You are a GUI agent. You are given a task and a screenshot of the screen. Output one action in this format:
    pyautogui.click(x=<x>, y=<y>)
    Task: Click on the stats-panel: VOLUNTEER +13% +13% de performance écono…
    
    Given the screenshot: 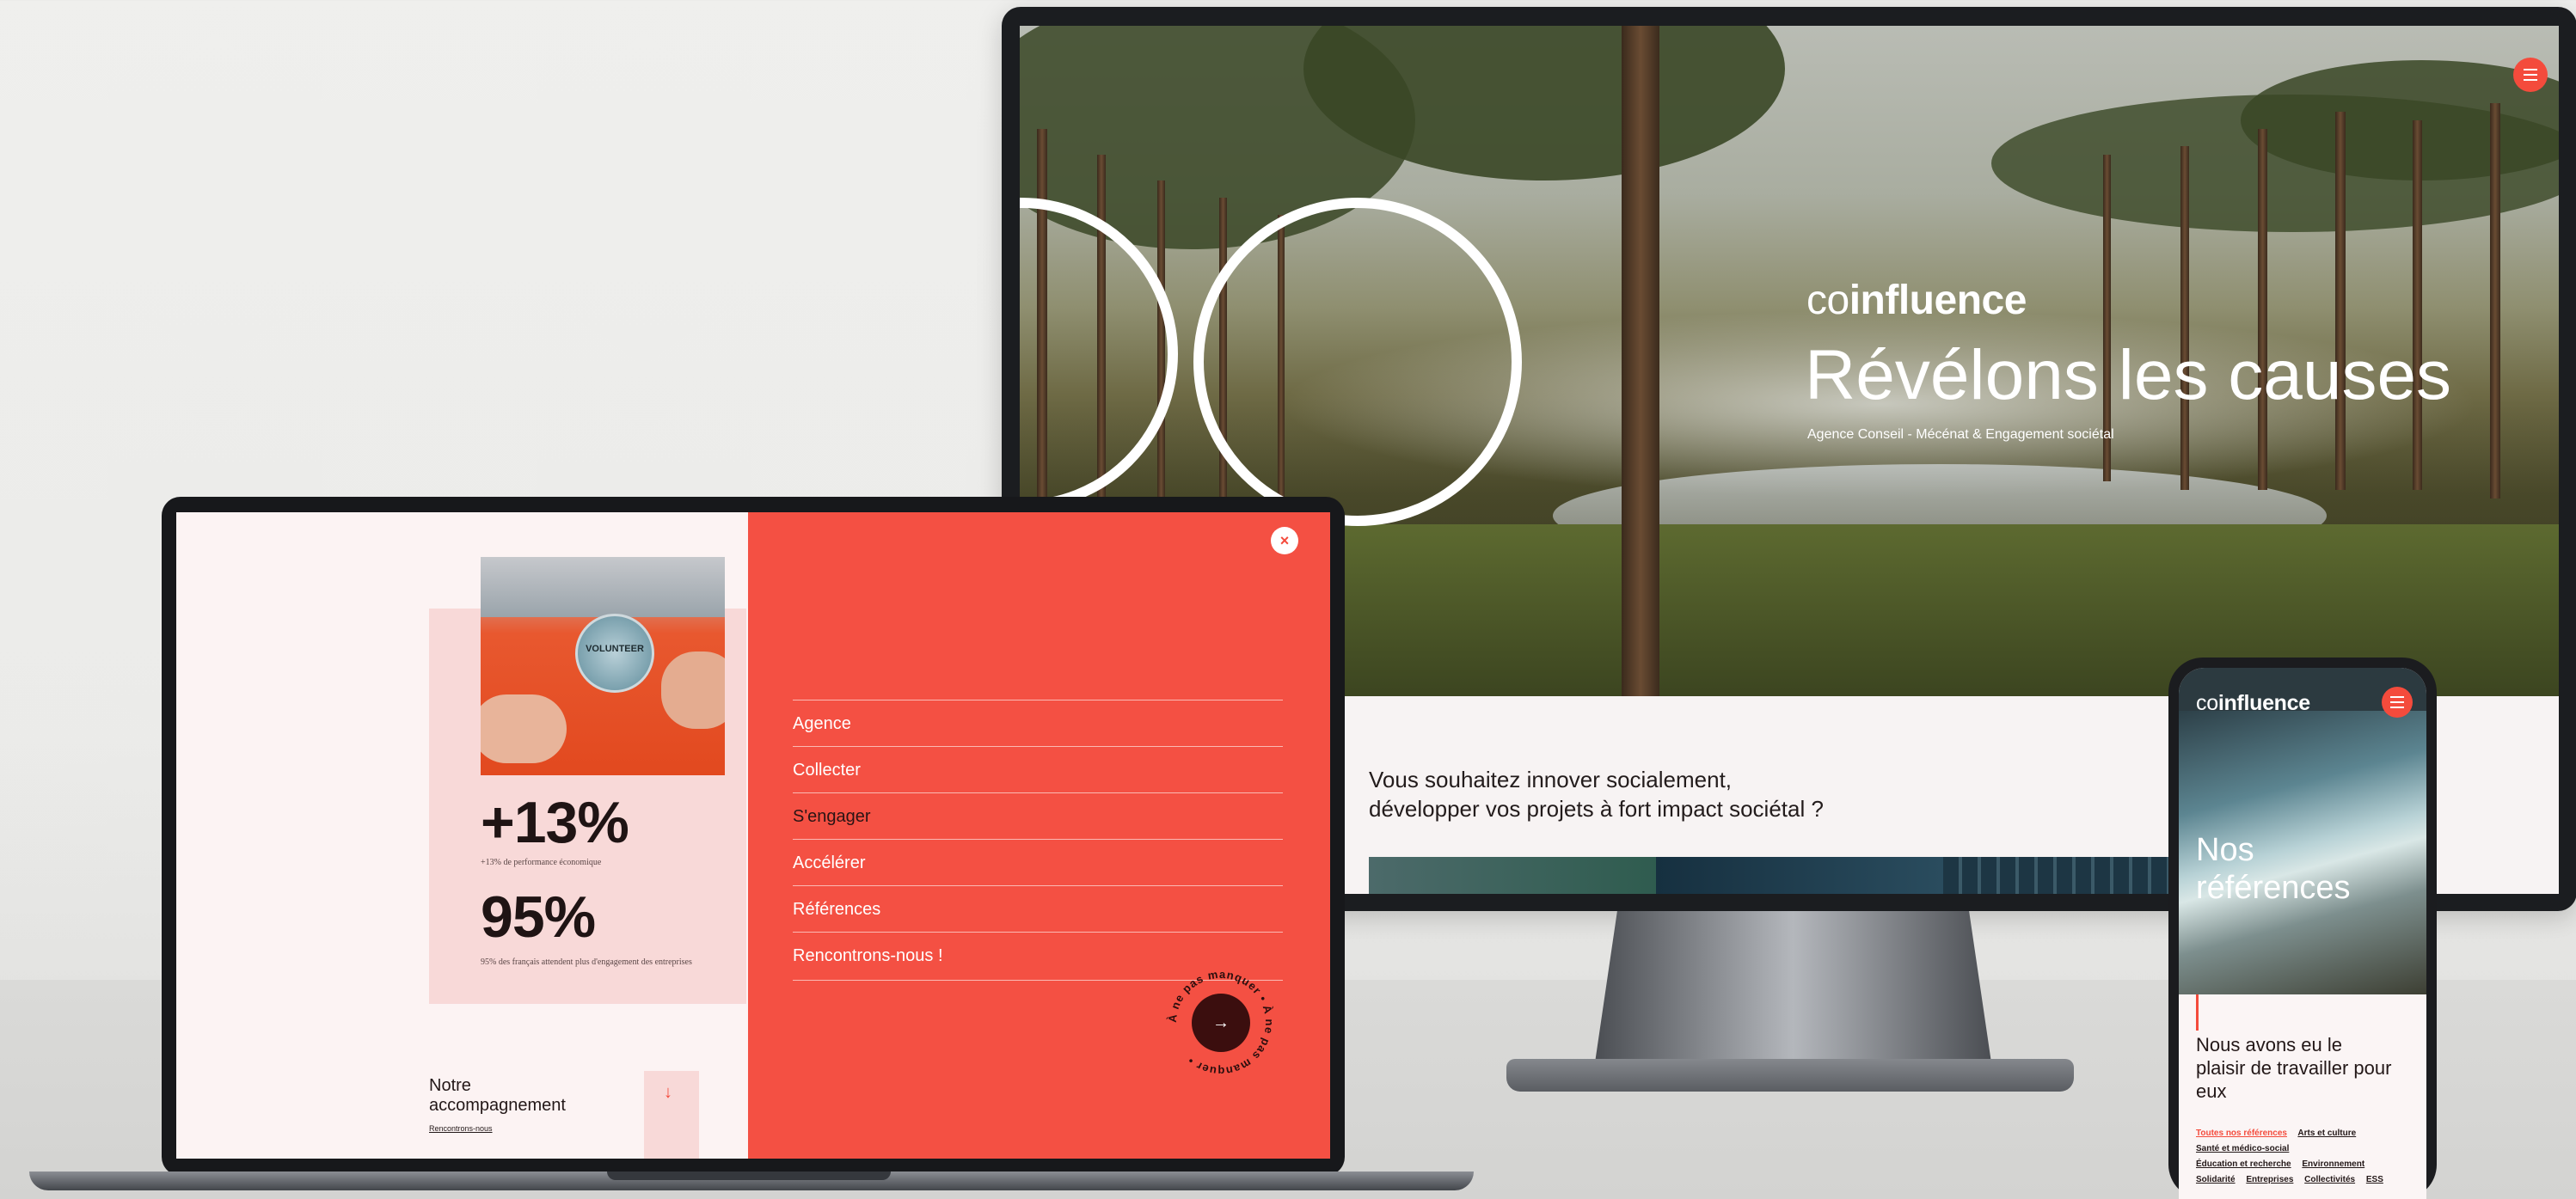 What is the action you would take?
    pyautogui.click(x=462, y=835)
    